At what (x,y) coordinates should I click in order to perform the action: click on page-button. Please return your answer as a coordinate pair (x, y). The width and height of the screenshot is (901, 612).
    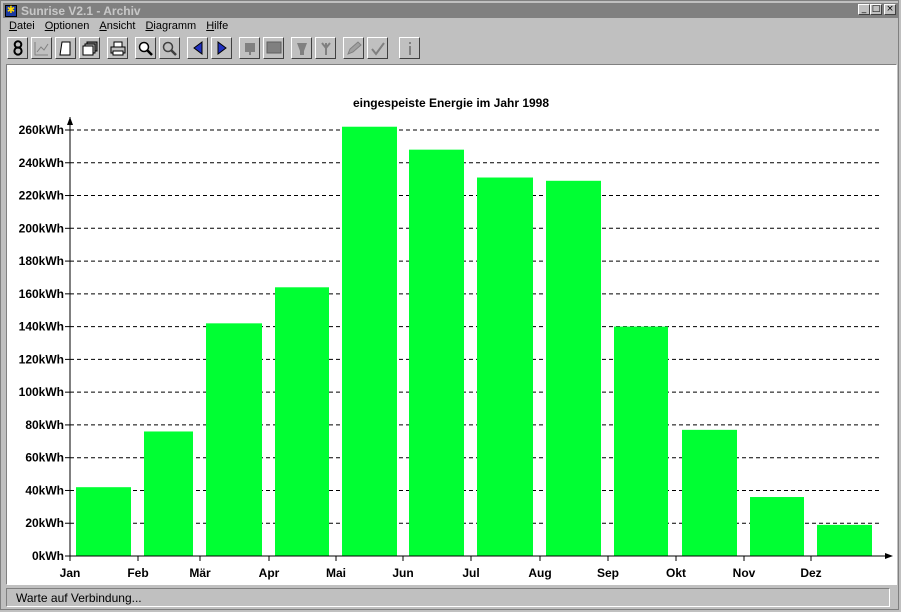
    Looking at the image, I should click on (65, 48).